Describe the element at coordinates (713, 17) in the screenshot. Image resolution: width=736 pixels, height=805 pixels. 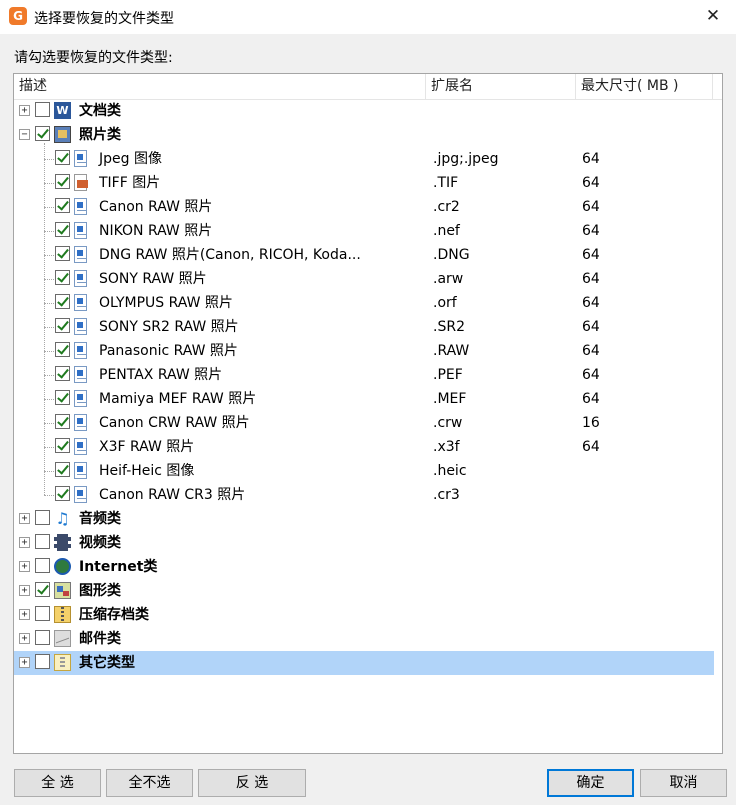
I see `close-button: ✕` at that location.